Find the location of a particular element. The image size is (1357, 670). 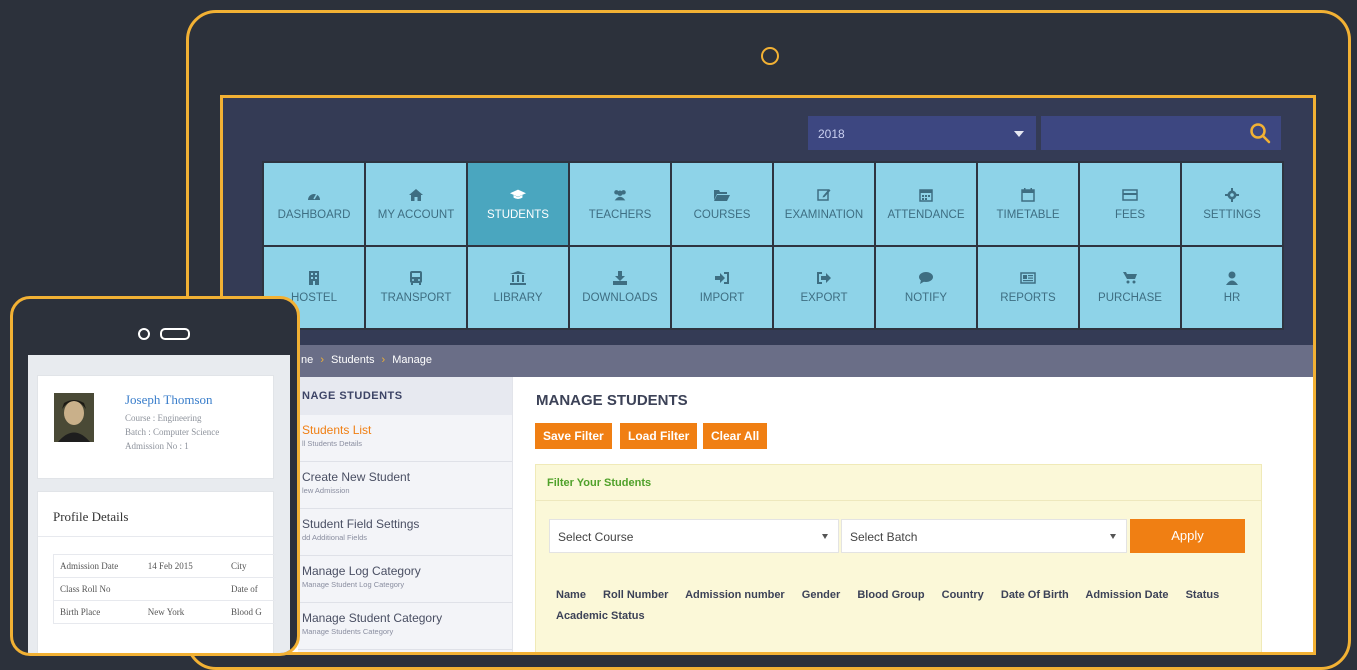

table-cell: City is located at coordinates (238, 566).